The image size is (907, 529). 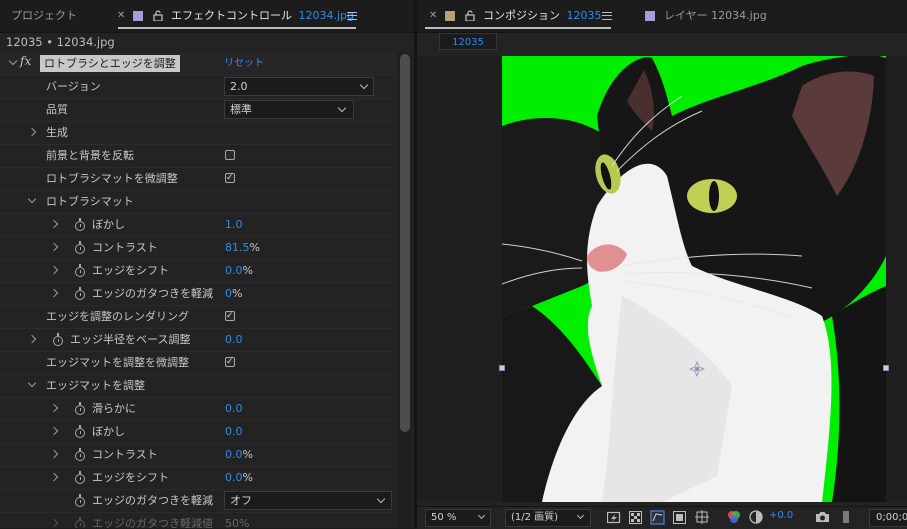 I want to click on property-label: ぼかし, so click(x=108, y=224).